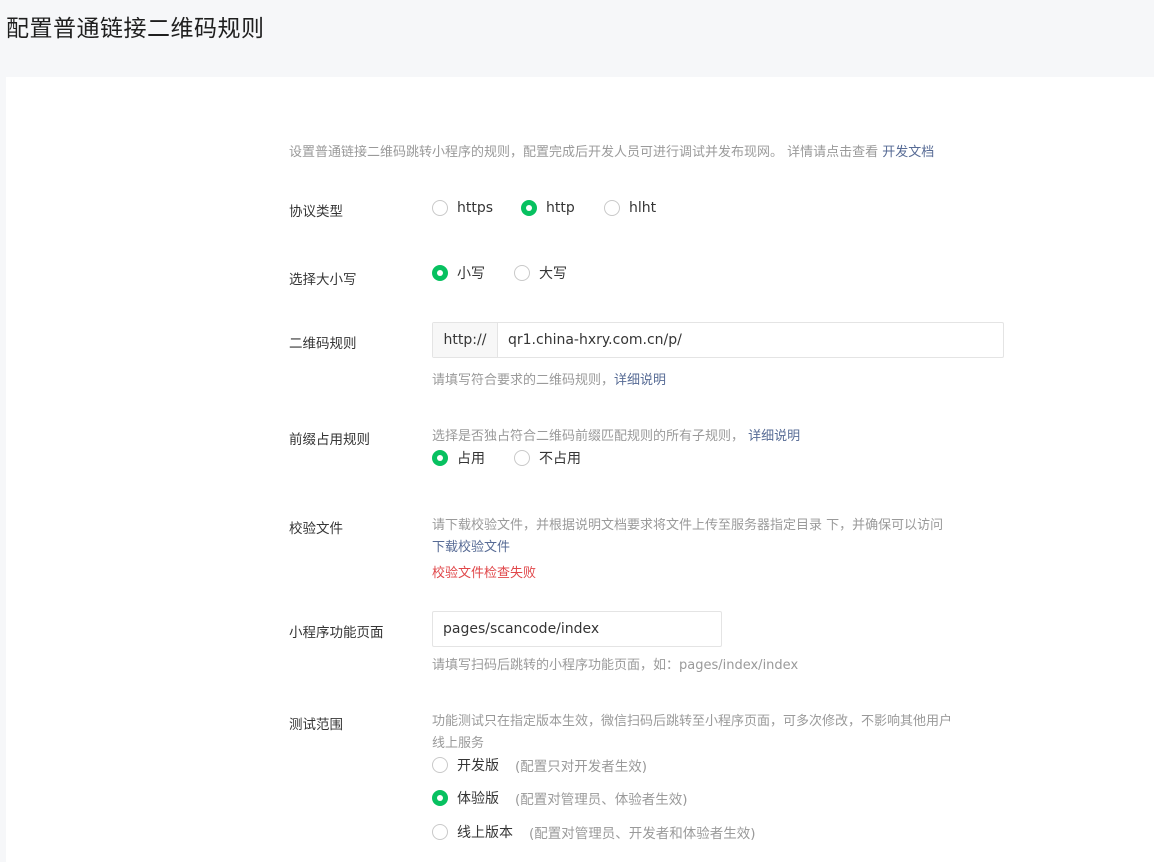 This screenshot has width=1154, height=862. What do you see at coordinates (323, 344) in the screenshot?
I see `qr-rule-label: 二维码规则` at bounding box center [323, 344].